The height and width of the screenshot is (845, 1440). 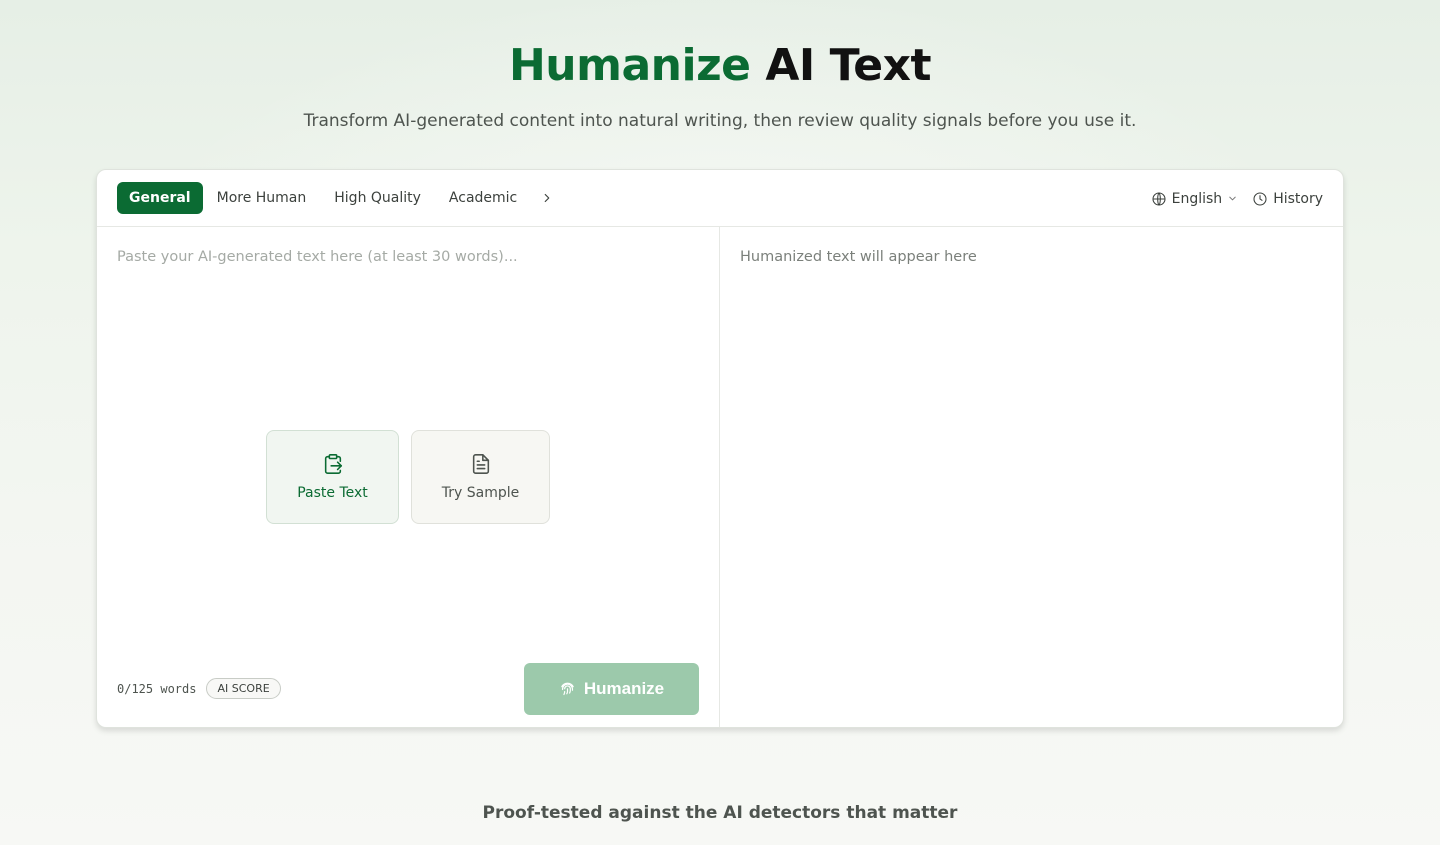 What do you see at coordinates (157, 688) in the screenshot?
I see `word-count: 0/125 words` at bounding box center [157, 688].